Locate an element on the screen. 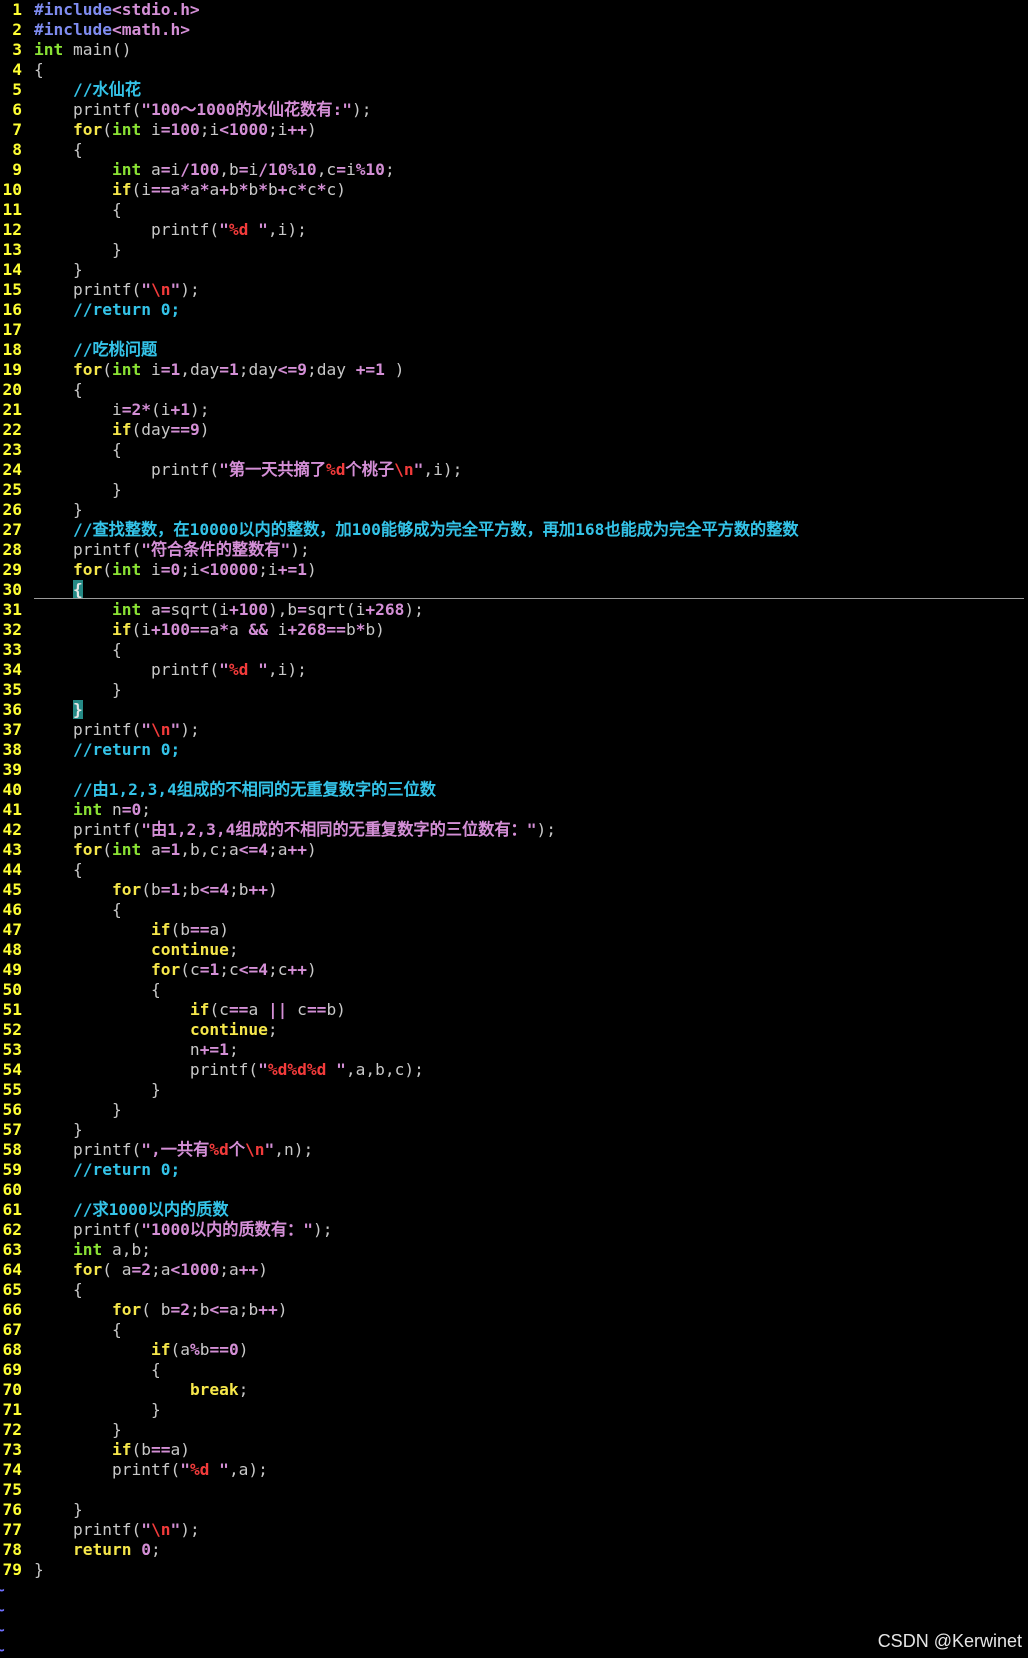  code-line: 29 for(int i=0;i<10000;i+=1) is located at coordinates (514, 570).